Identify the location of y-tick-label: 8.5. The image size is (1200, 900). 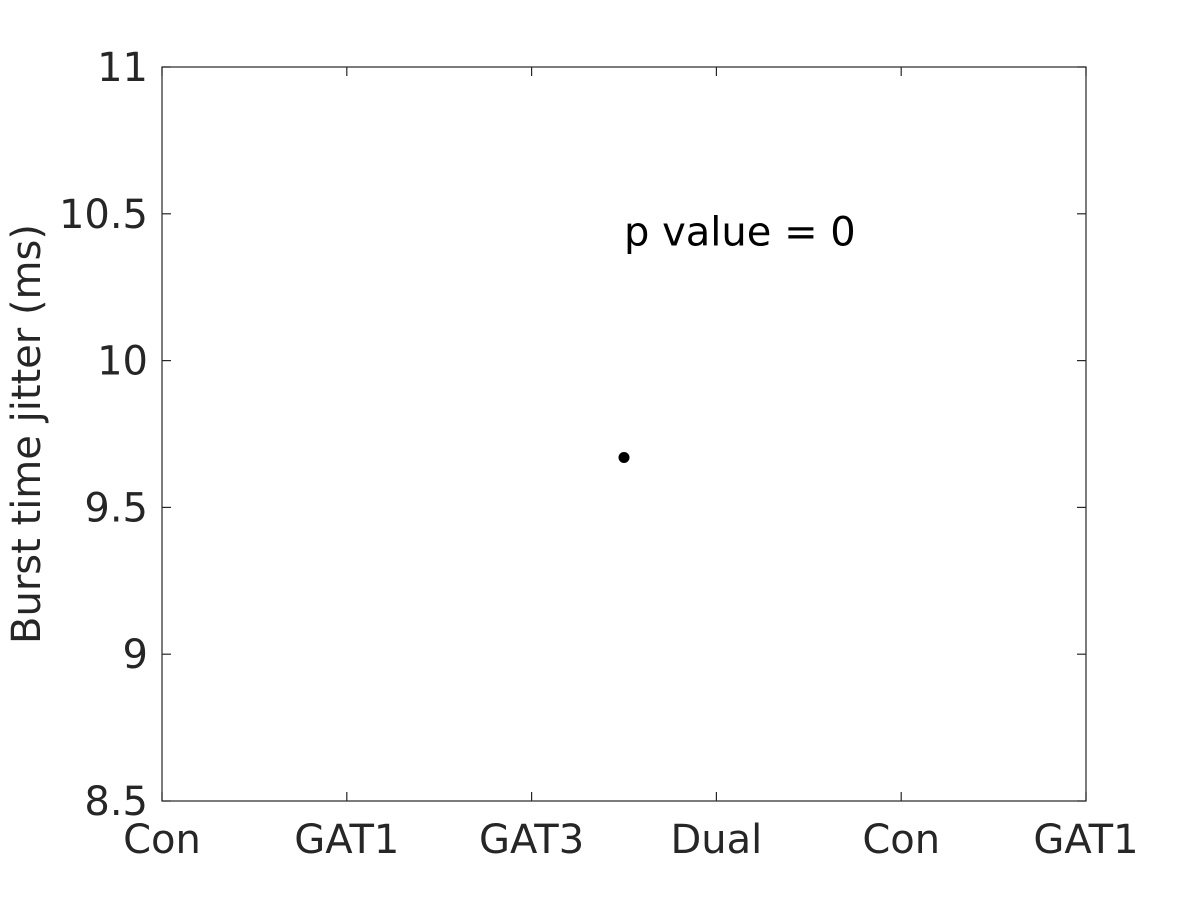
(116, 802).